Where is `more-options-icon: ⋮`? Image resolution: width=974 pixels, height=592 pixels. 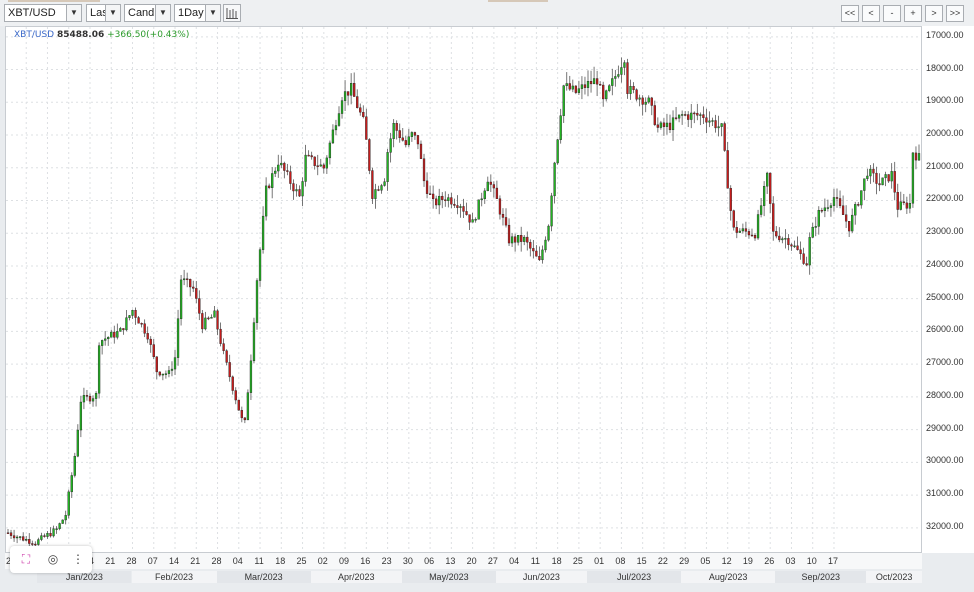
more-options-icon: ⋮ is located at coordinates (78, 559).